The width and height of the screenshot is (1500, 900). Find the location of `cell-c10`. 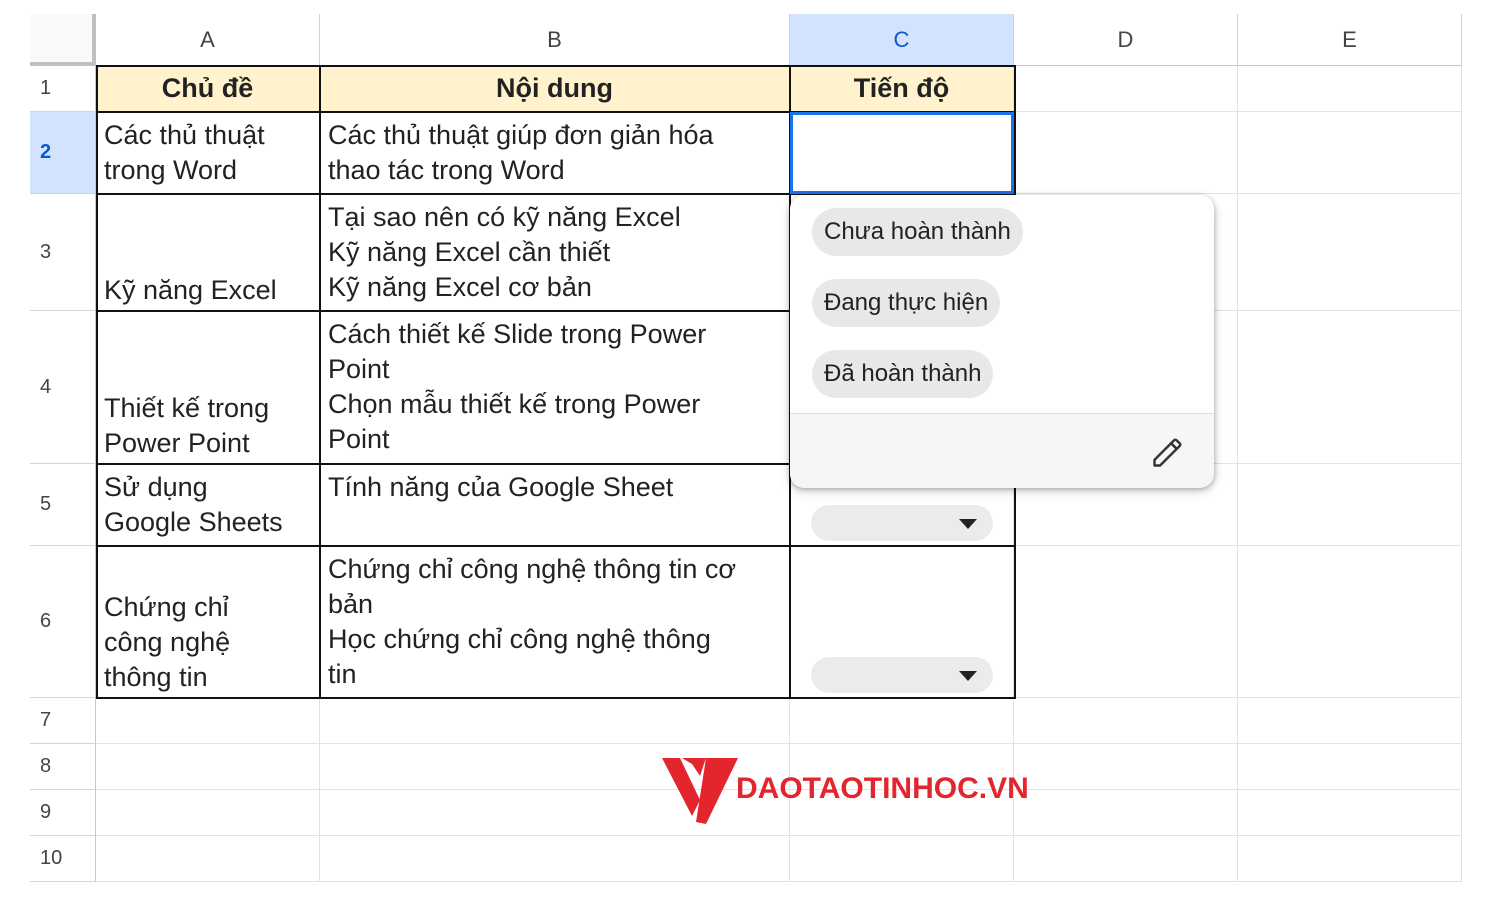

cell-c10 is located at coordinates (902, 859).